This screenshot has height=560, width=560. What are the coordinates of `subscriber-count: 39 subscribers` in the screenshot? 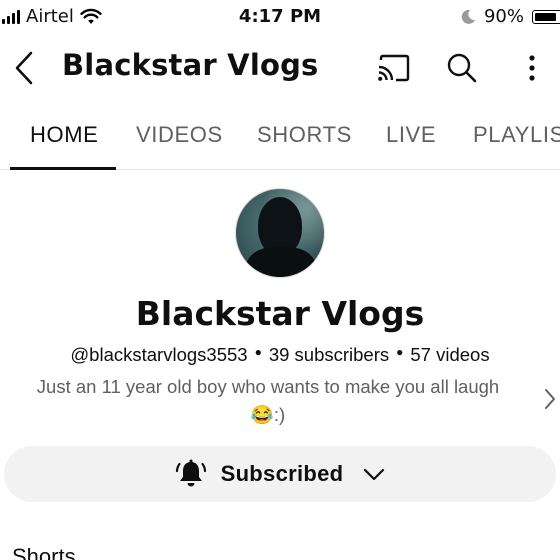 It's located at (329, 354).